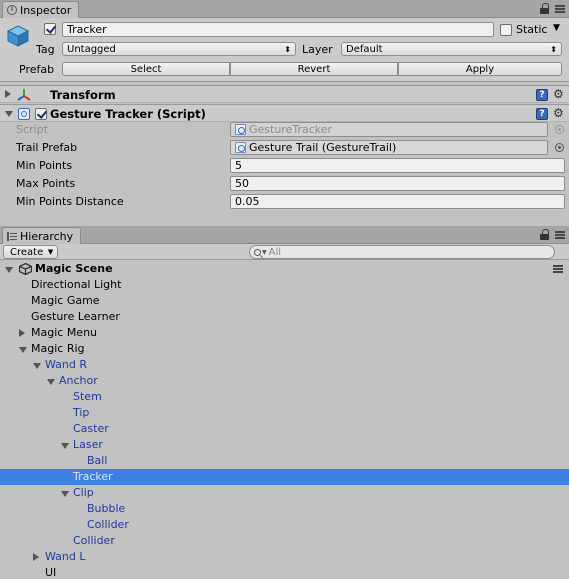  What do you see at coordinates (94, 540) in the screenshot?
I see `hierarchy-item-label: Collider` at bounding box center [94, 540].